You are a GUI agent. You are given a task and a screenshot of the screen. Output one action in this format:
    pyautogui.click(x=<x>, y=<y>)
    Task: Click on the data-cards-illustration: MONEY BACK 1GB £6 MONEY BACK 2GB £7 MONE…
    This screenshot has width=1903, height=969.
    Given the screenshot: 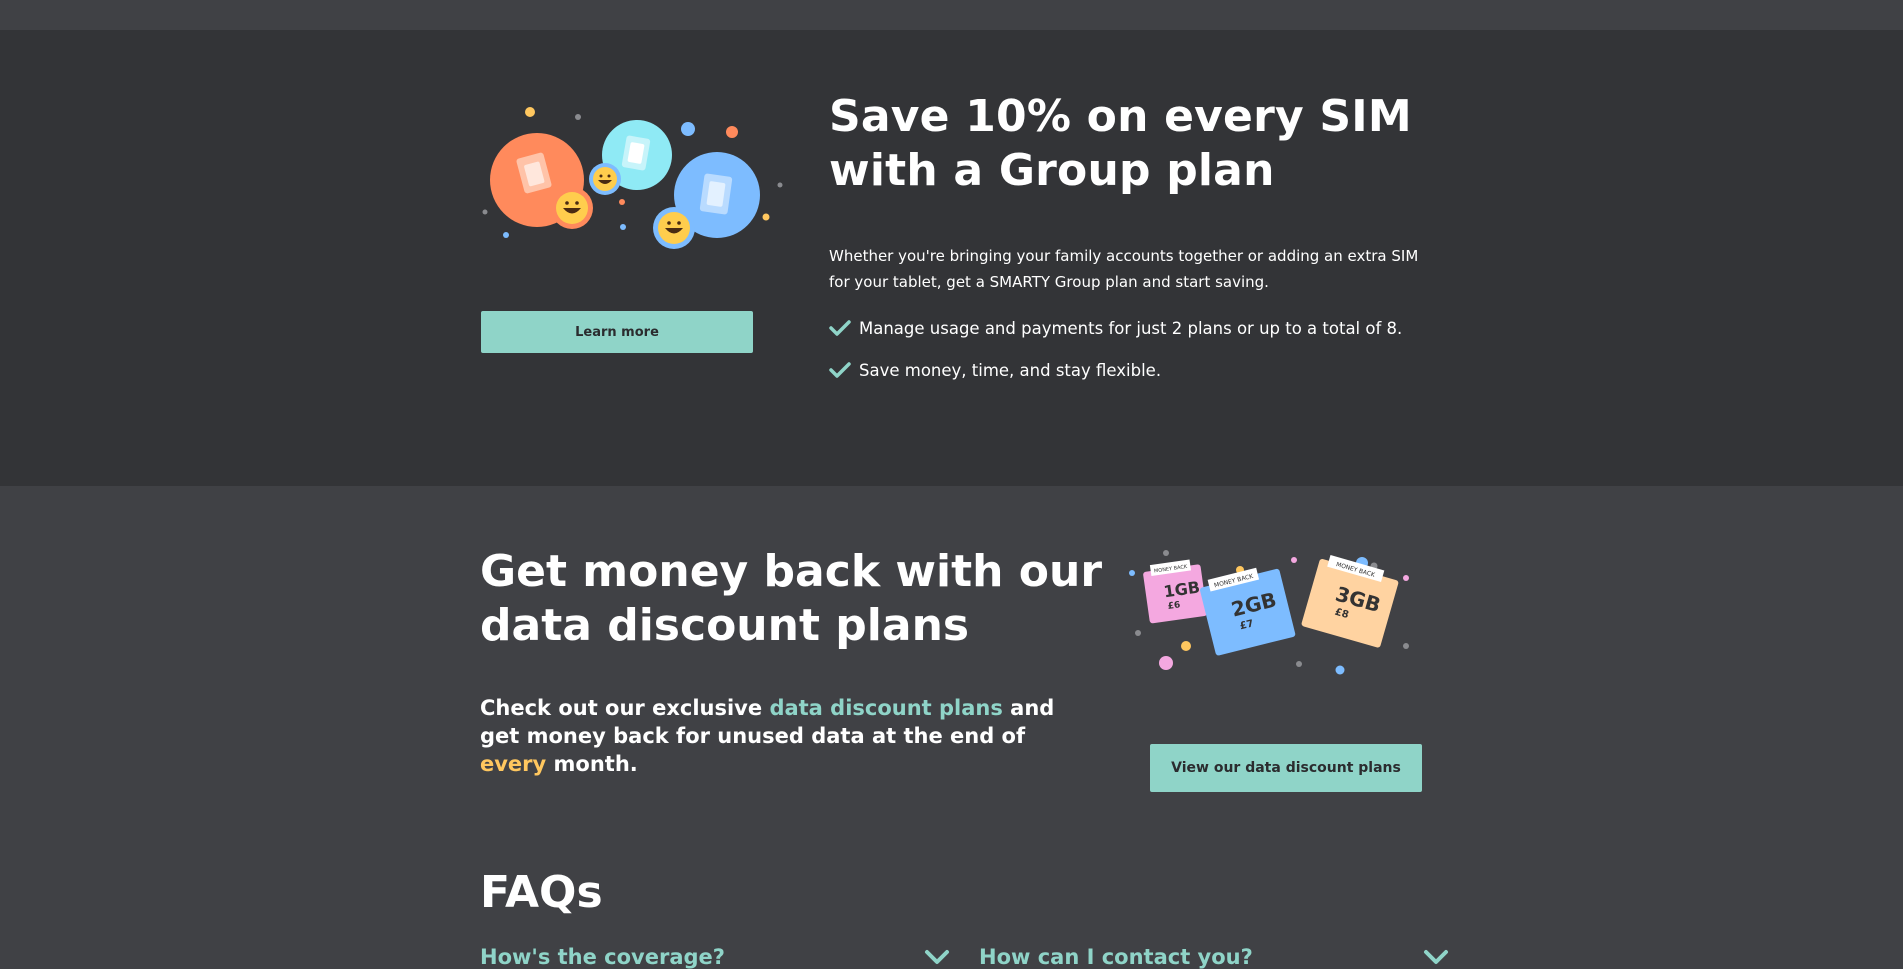 What is the action you would take?
    pyautogui.click(x=1269, y=612)
    